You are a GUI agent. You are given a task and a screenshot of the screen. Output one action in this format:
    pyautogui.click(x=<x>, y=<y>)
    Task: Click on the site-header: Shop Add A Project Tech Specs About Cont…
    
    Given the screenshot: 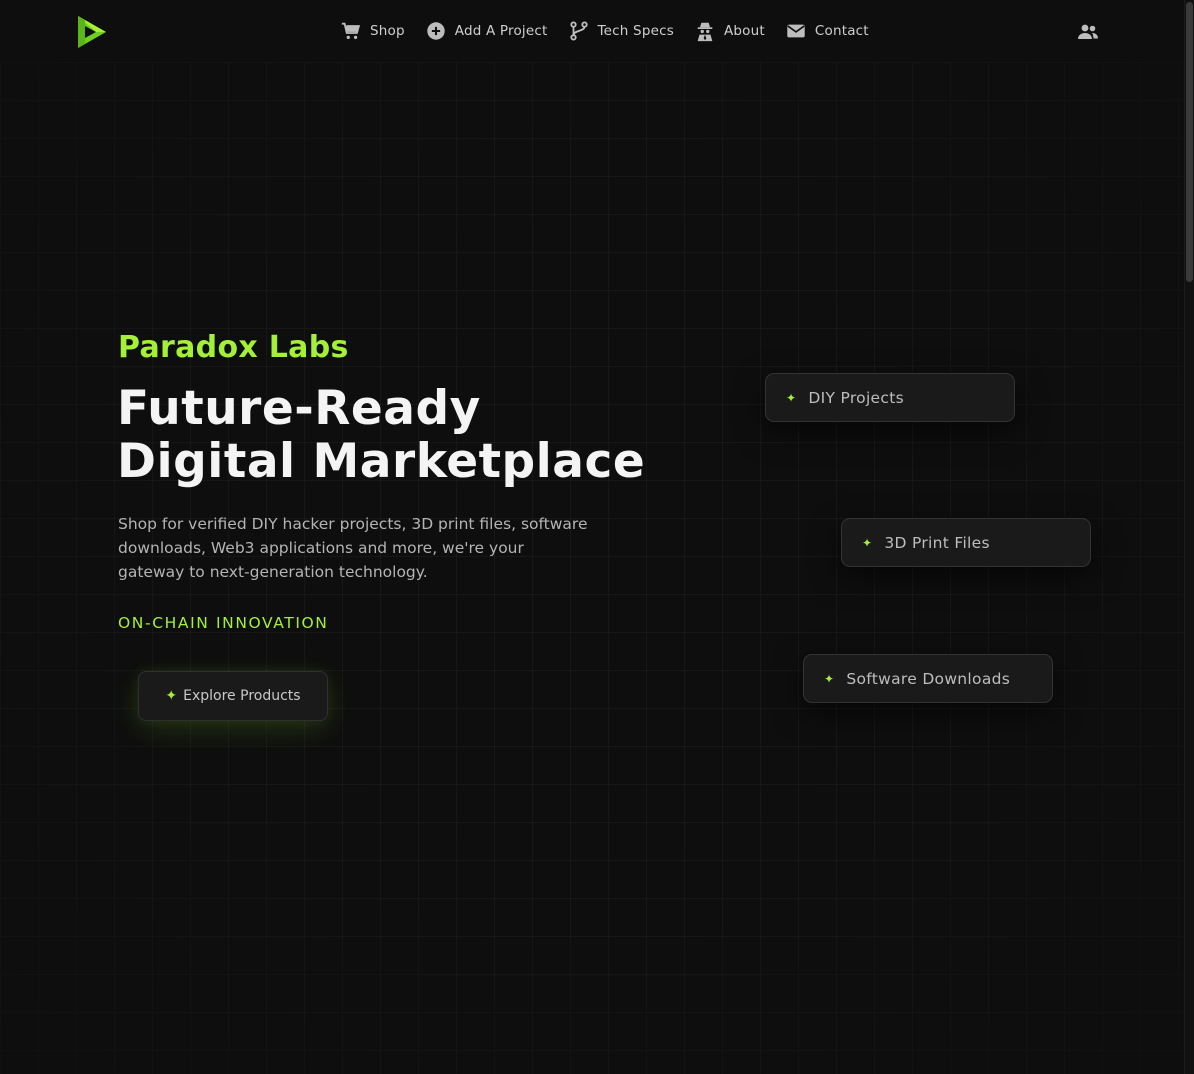 What is the action you would take?
    pyautogui.click(x=592, y=31)
    